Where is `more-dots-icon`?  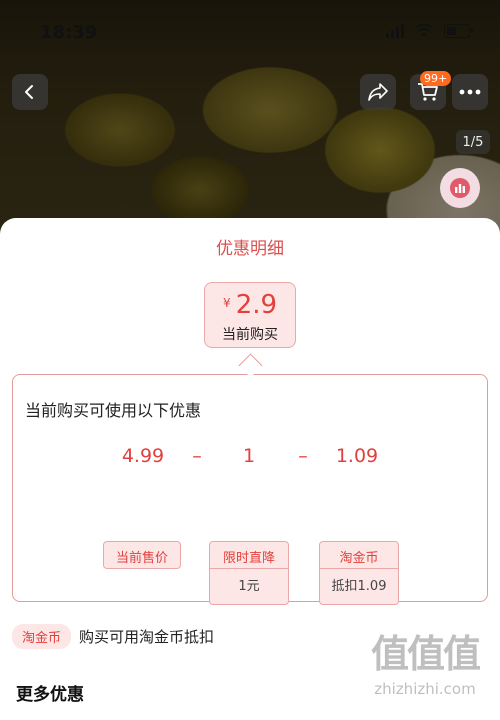 more-dots-icon is located at coordinates (470, 92).